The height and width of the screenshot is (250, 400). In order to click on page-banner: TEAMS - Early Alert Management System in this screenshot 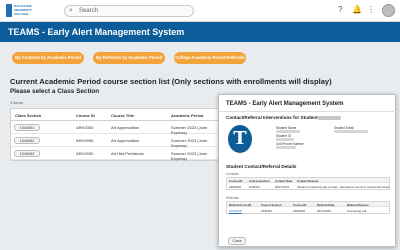, I will do `click(200, 32)`.